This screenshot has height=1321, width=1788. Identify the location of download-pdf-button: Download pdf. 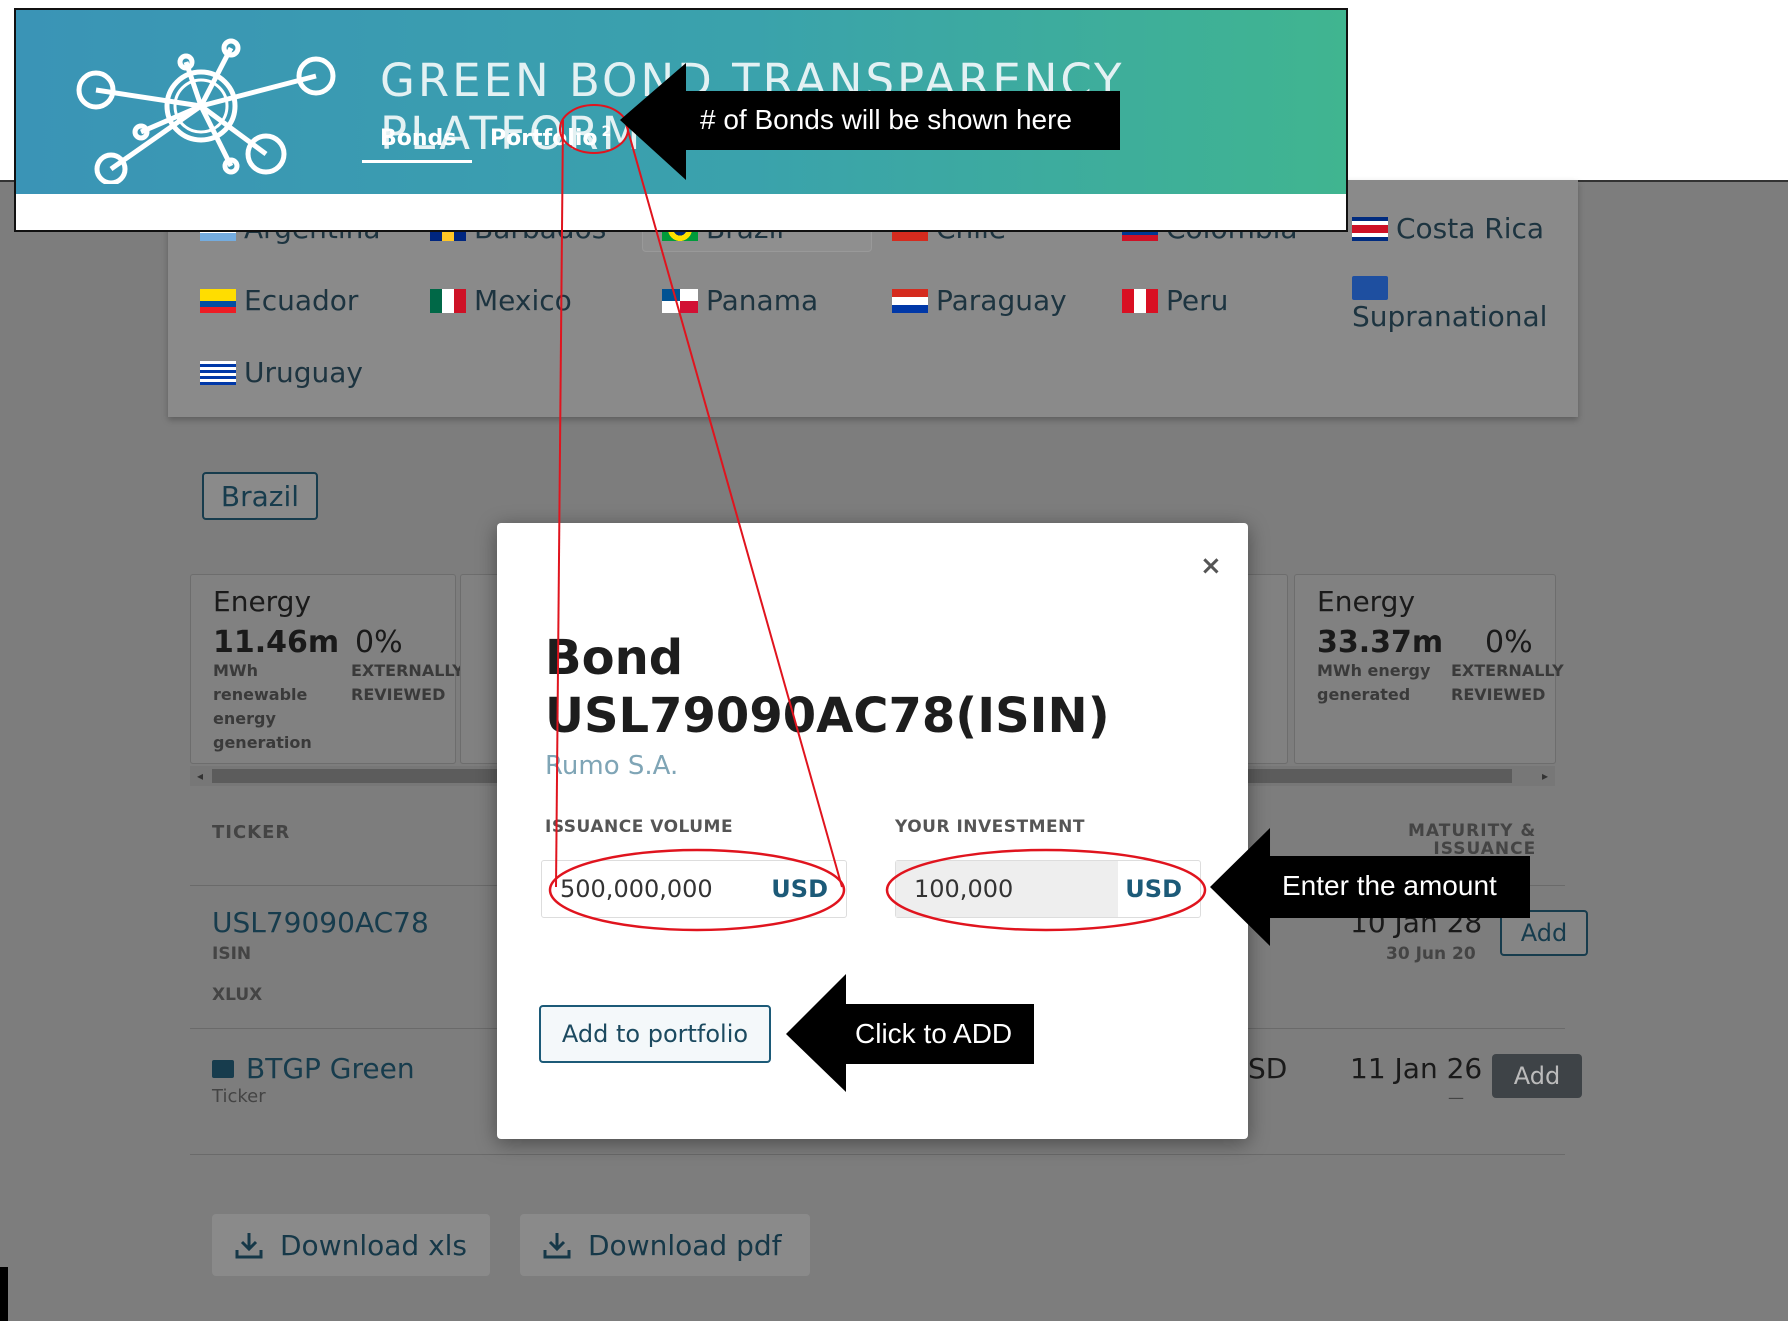
(665, 1245).